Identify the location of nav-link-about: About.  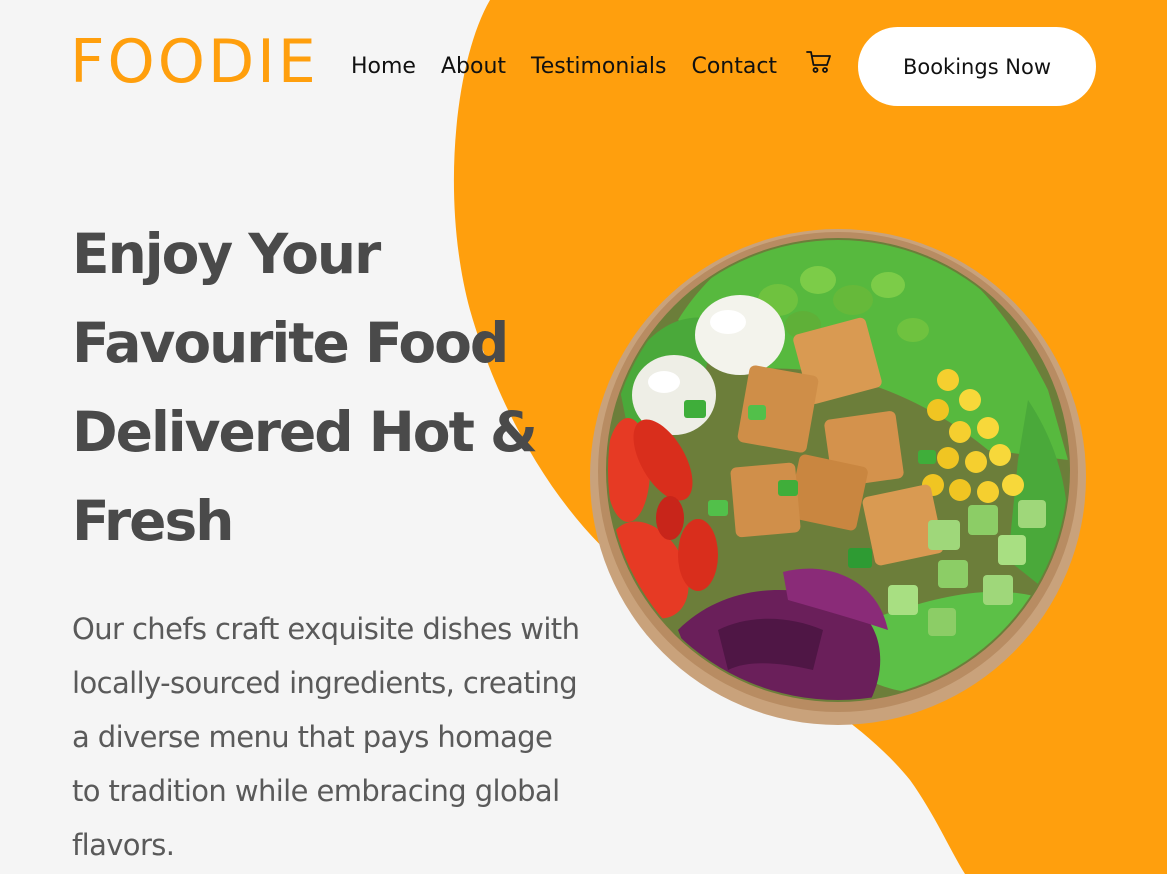
(473, 67).